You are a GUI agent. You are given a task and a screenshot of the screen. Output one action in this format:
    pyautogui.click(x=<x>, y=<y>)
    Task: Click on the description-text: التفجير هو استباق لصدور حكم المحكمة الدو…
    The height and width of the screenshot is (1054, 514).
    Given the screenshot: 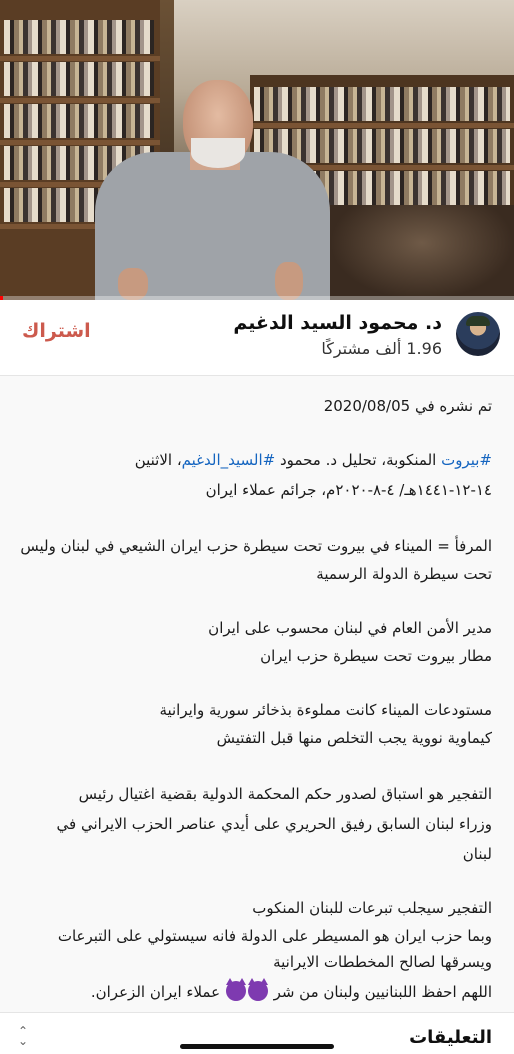 What is the action you would take?
    pyautogui.click(x=285, y=794)
    